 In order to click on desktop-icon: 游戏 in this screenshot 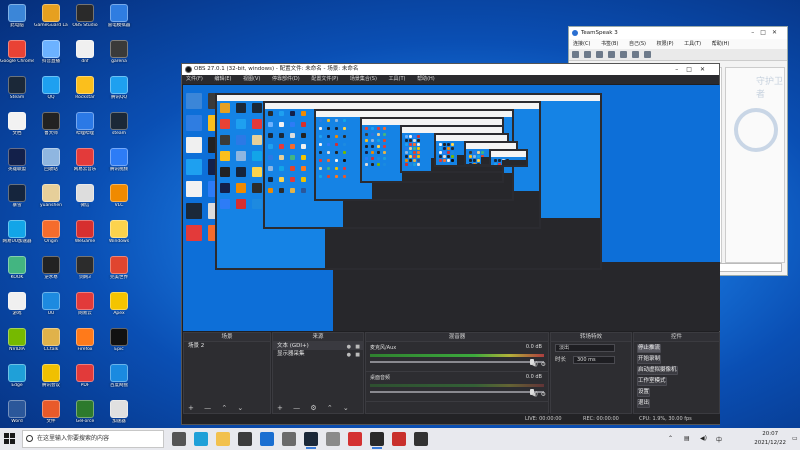, I will do `click(17, 309)`.